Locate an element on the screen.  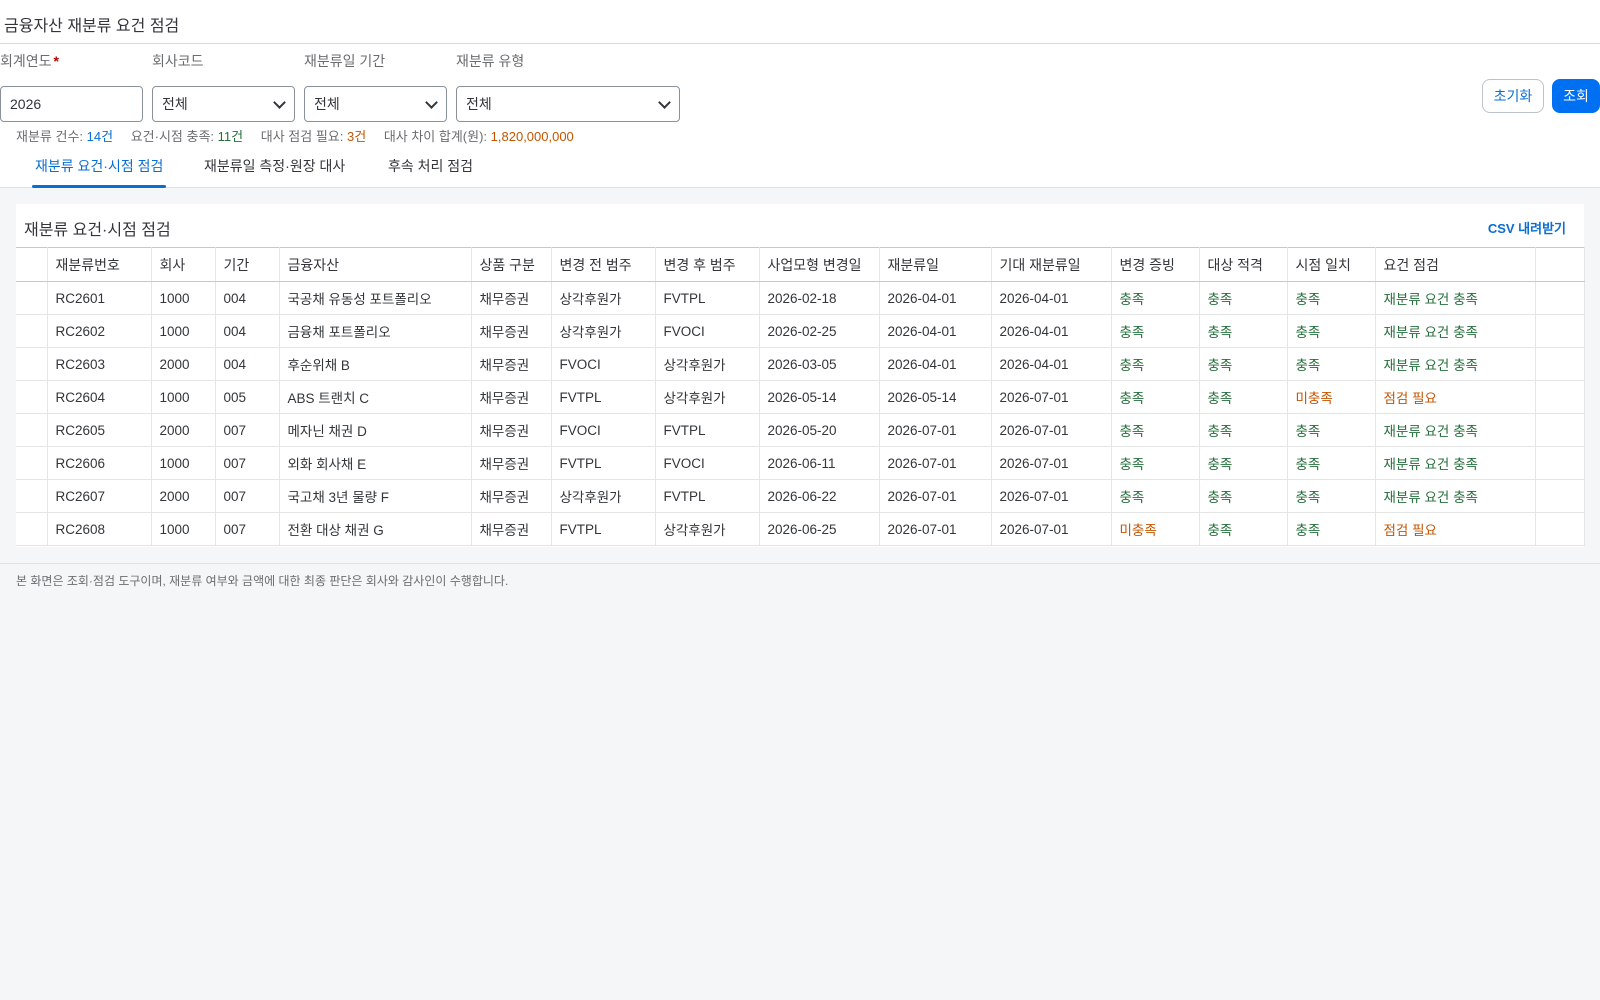
summary-count: 재분류 건수: 14건 is located at coordinates (65, 136).